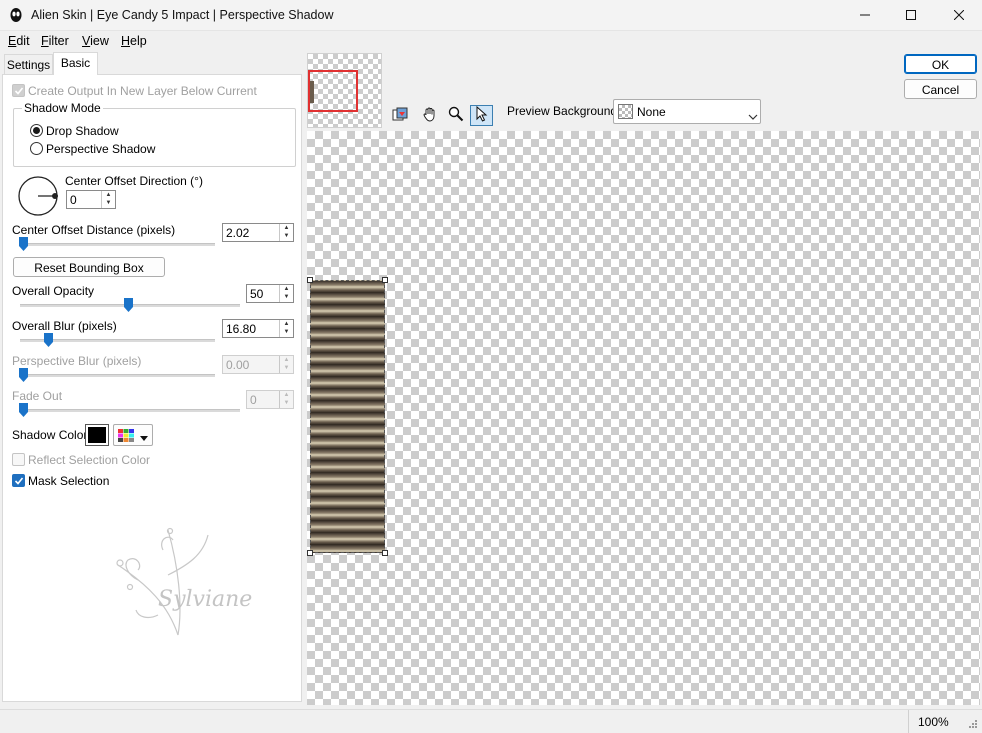 The image size is (982, 733). What do you see at coordinates (491, 41) in the screenshot?
I see `menu-bar: Edit Filter View Help` at bounding box center [491, 41].